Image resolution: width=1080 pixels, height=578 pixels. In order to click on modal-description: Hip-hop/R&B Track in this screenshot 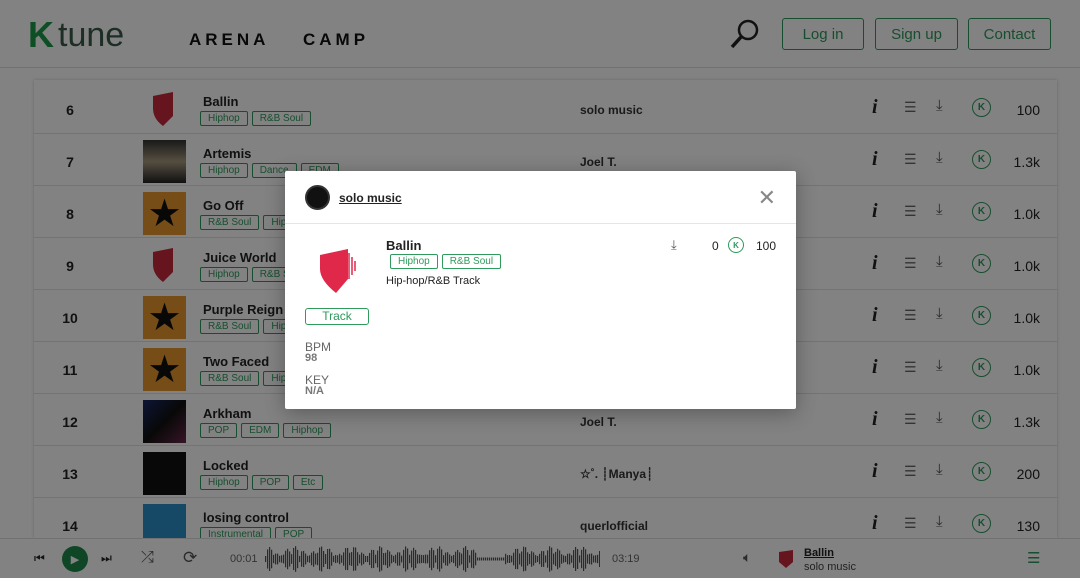, I will do `click(433, 281)`.